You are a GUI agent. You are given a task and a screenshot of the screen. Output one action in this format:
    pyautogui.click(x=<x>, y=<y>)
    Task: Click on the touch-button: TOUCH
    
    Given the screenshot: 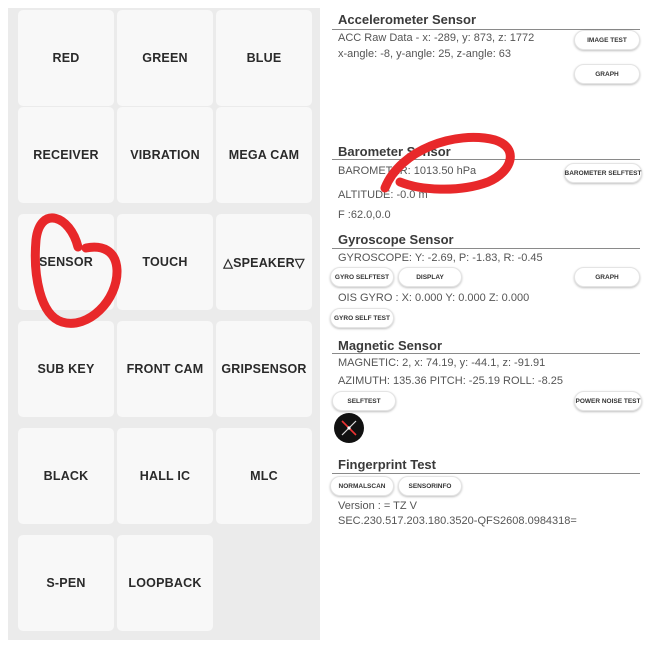 What is the action you would take?
    pyautogui.click(x=165, y=262)
    